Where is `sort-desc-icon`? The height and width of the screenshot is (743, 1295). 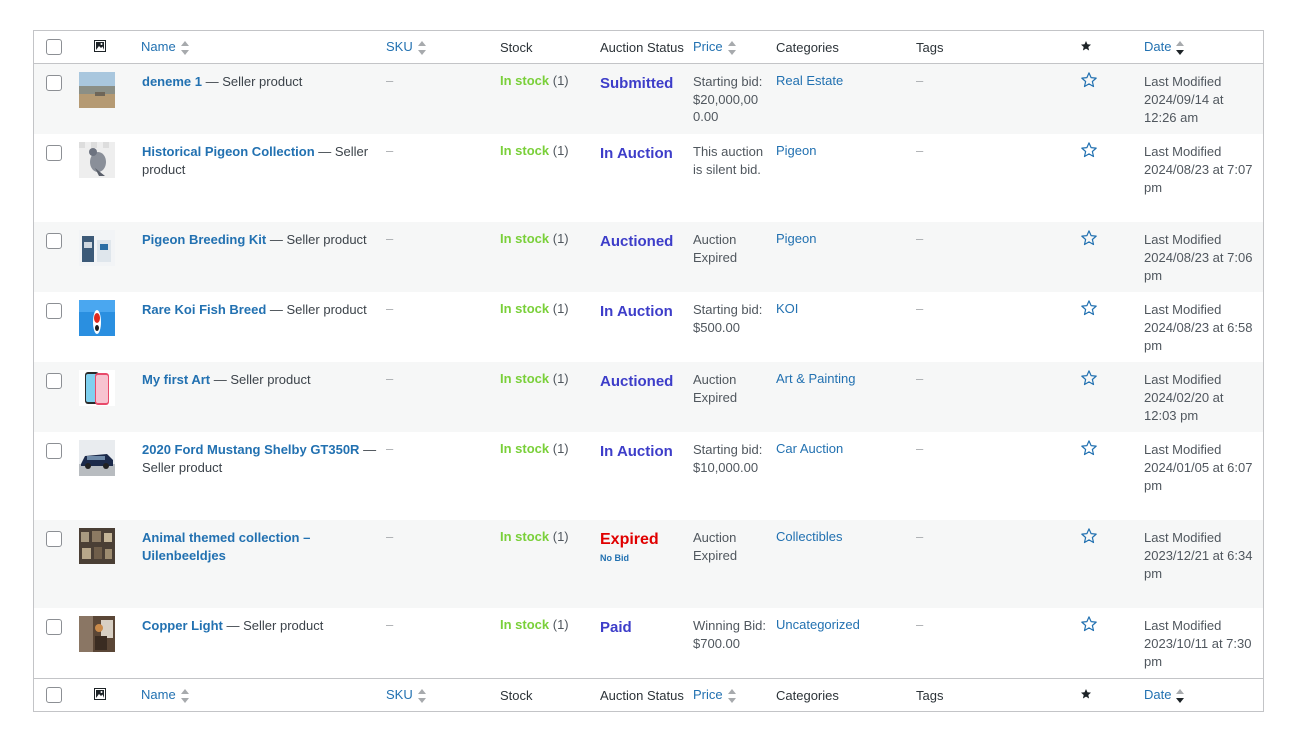
sort-desc-icon is located at coordinates (1180, 695).